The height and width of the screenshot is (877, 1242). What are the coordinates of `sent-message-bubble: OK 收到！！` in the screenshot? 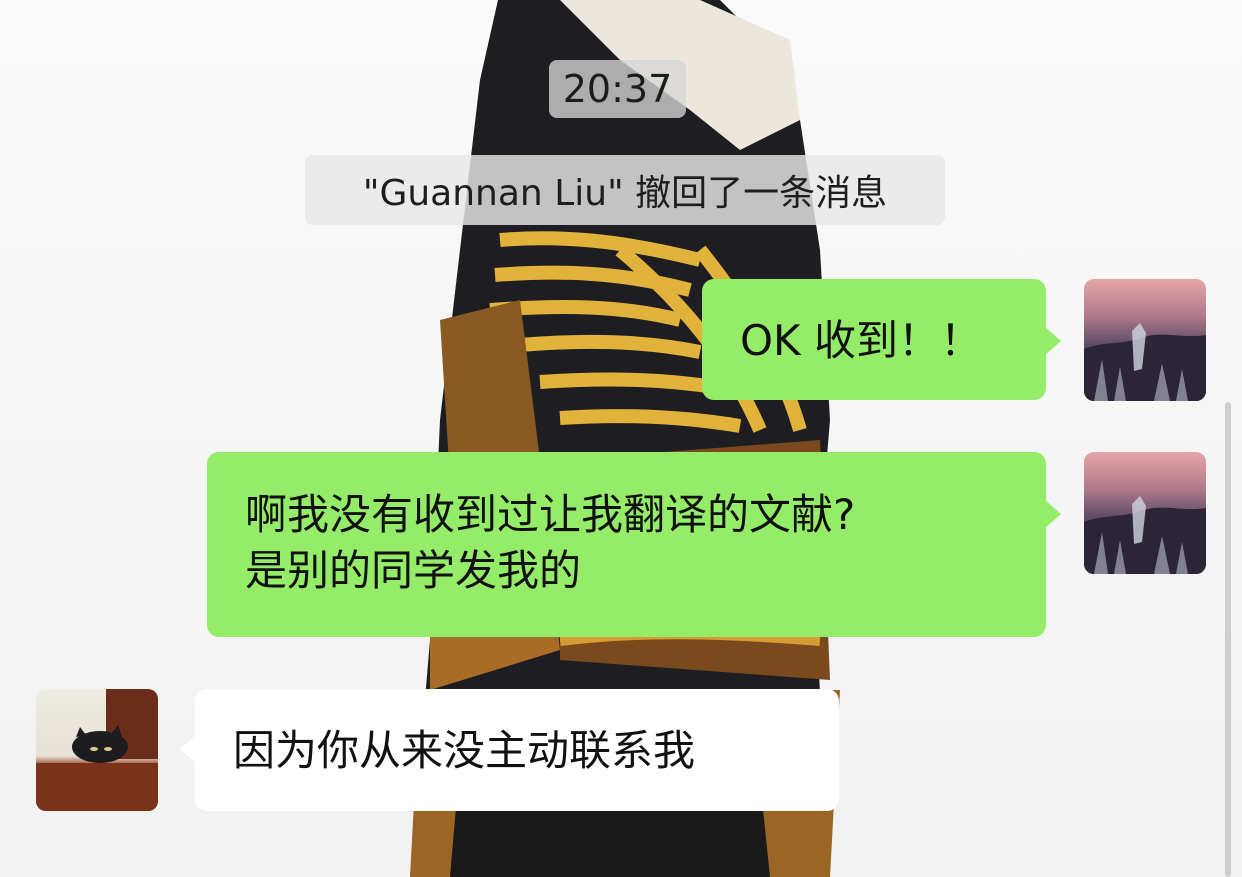 It's located at (881, 339).